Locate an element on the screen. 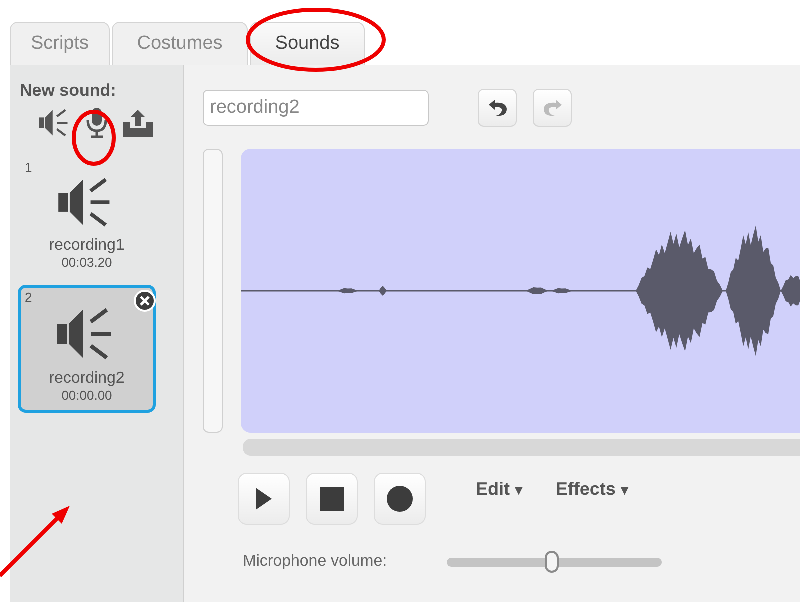 This screenshot has width=807, height=602. tab: Costumes is located at coordinates (180, 43).